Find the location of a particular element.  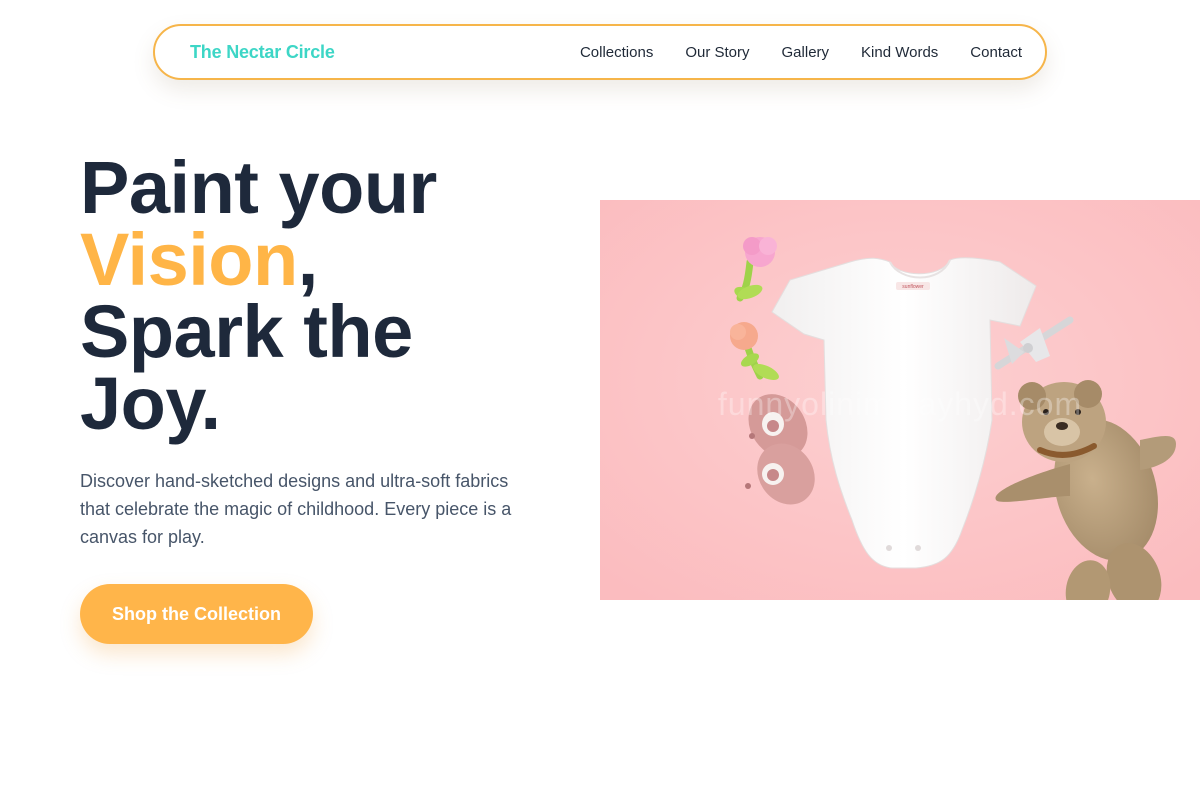

hero-title-line-1: Paint your is located at coordinates (258, 187).